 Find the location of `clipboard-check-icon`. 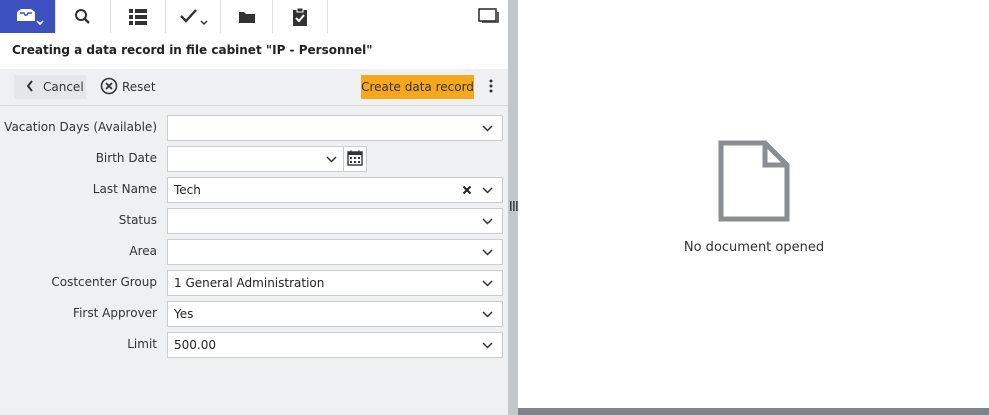

clipboard-check-icon is located at coordinates (300, 17).